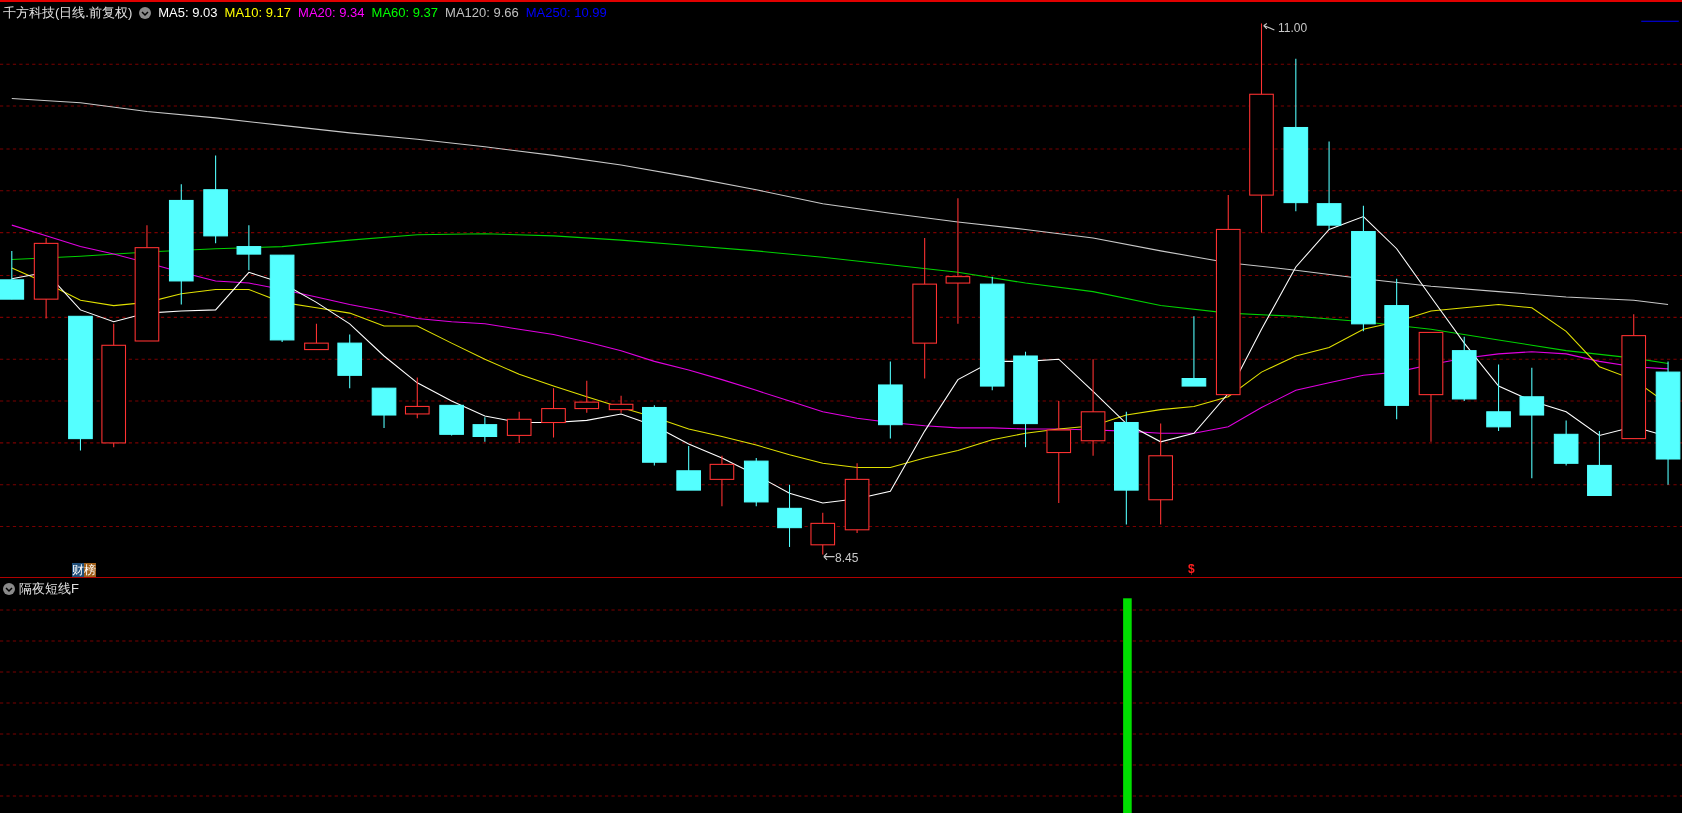 Image resolution: width=1682 pixels, height=813 pixels. What do you see at coordinates (188, 13) in the screenshot?
I see `moving-average-value: MA5: 9.03` at bounding box center [188, 13].